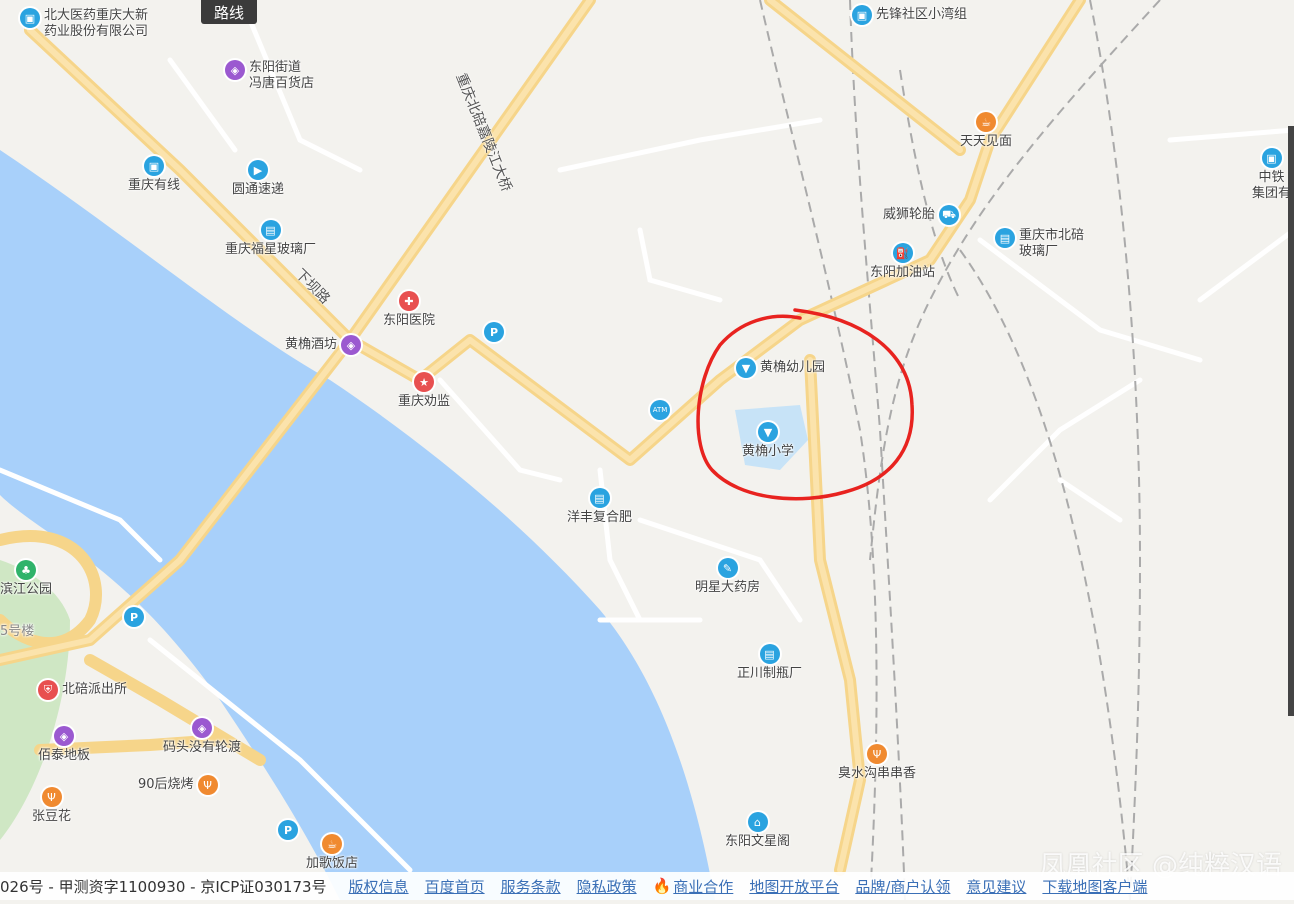  Describe the element at coordinates (409, 301) in the screenshot. I see `hospital-icon: ✚` at that location.